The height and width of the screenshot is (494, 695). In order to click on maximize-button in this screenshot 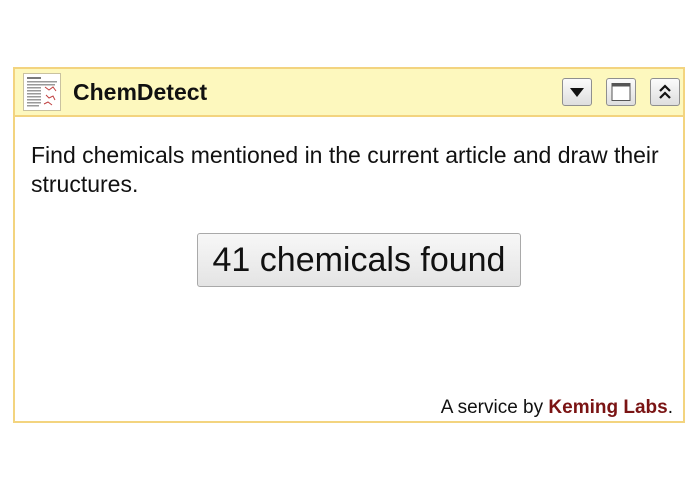, I will do `click(621, 92)`.